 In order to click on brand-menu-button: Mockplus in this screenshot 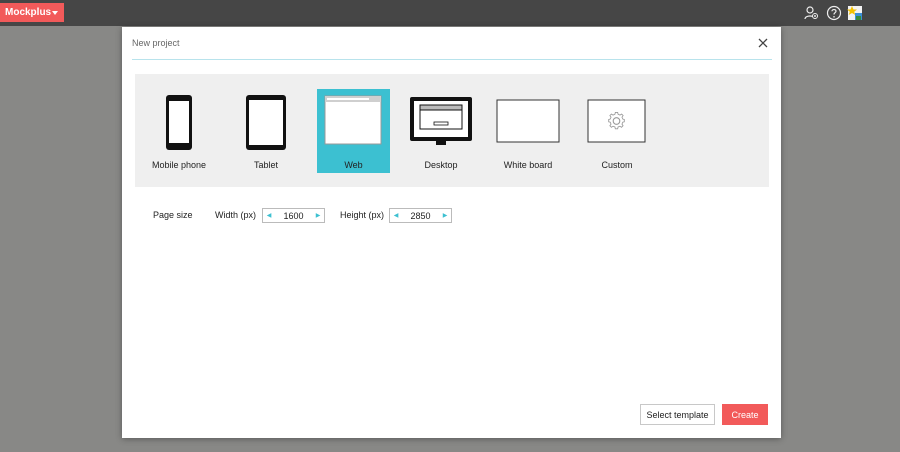, I will do `click(32, 12)`.